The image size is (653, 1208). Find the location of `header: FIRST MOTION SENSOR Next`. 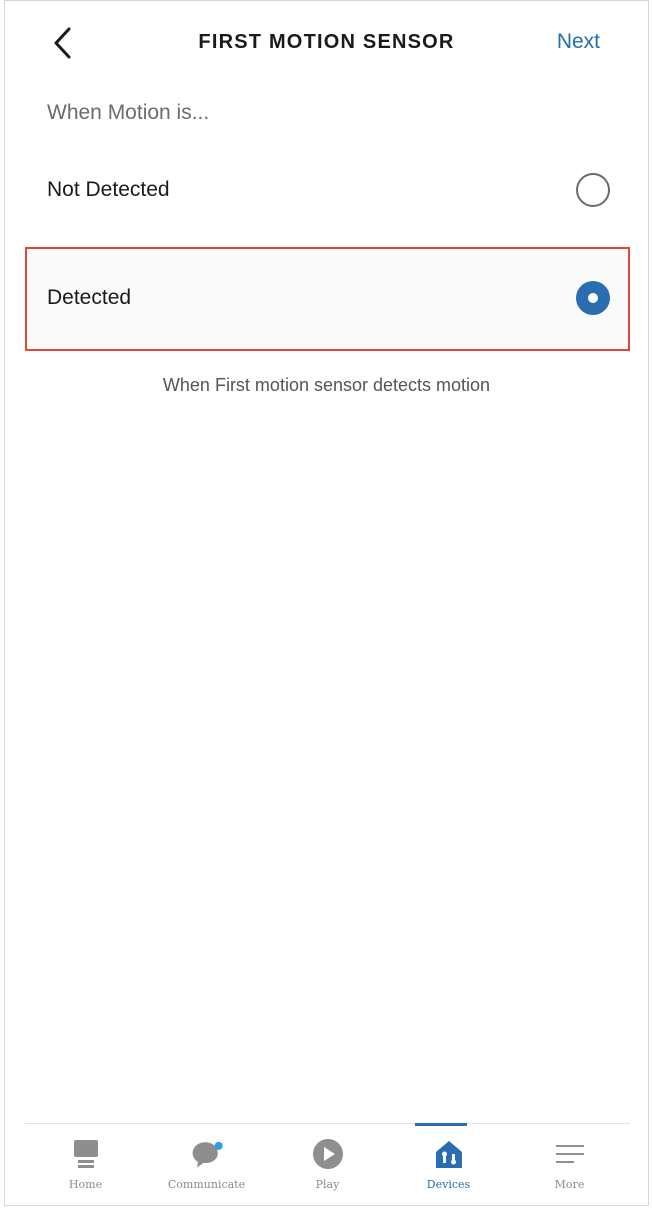

header: FIRST MOTION SENSOR Next is located at coordinates (326, 43).